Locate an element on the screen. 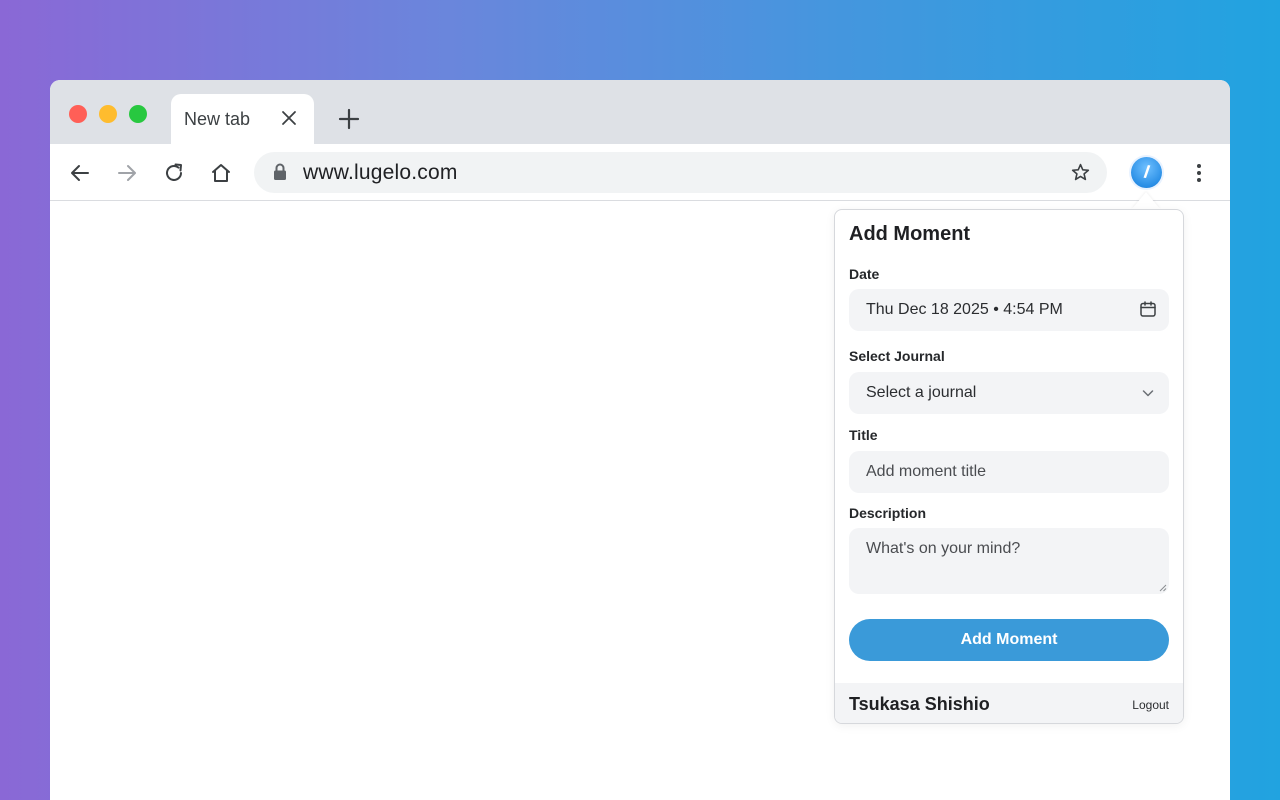  description-placeholder: What's on your mind? is located at coordinates (943, 548).